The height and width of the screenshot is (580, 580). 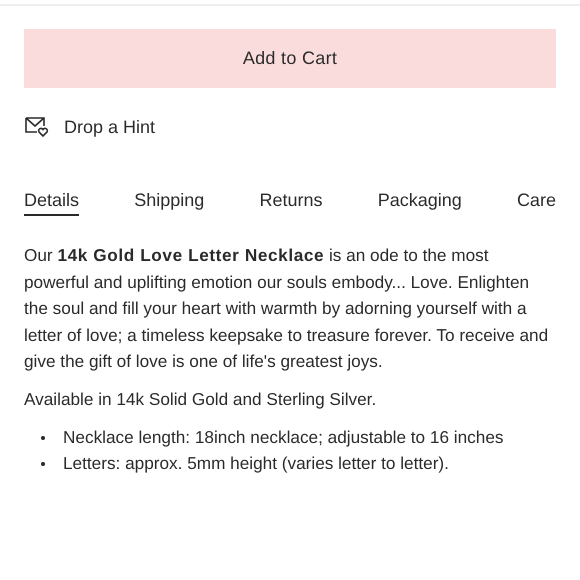 I want to click on add-to-cart-button: Add to Cart, so click(x=290, y=58).